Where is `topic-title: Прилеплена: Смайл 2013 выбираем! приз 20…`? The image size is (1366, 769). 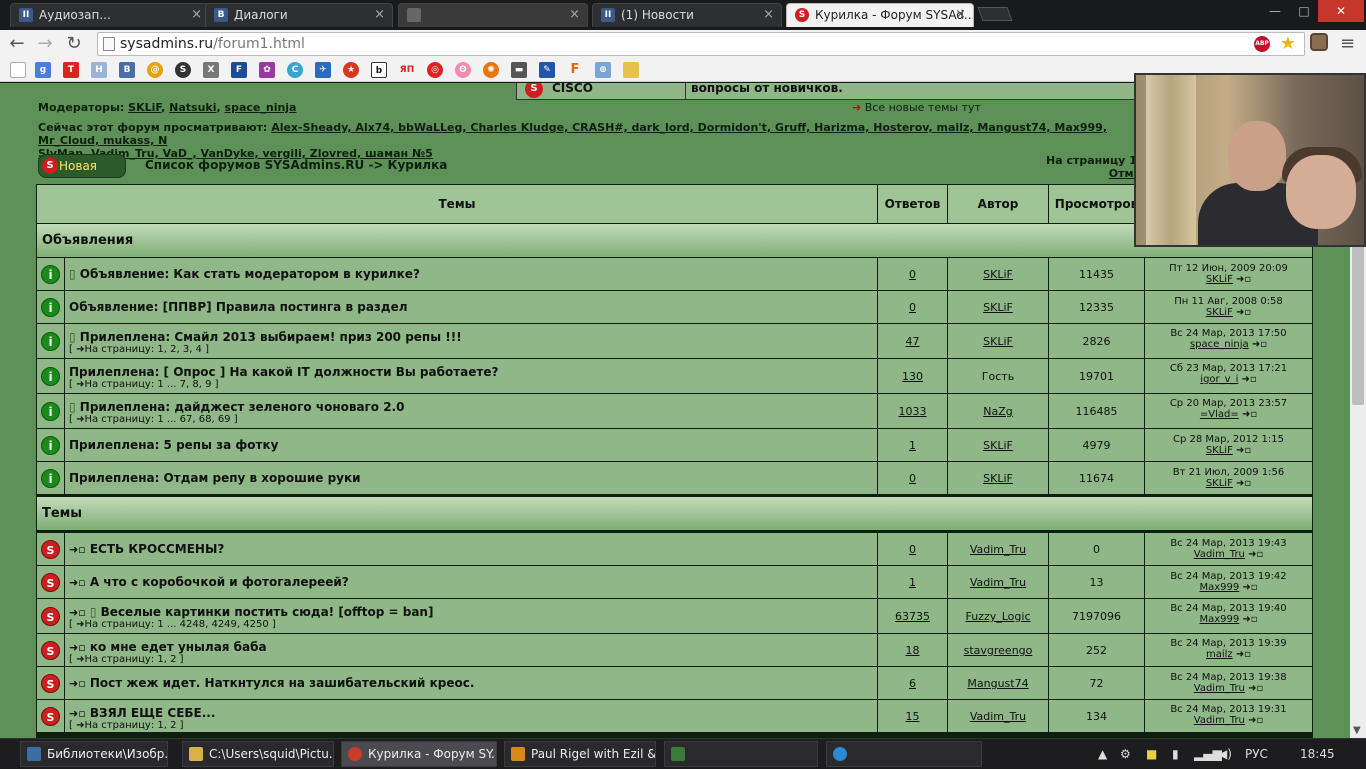 topic-title: Прилеплена: Смайл 2013 выбираем! приз 20… is located at coordinates (271, 337).